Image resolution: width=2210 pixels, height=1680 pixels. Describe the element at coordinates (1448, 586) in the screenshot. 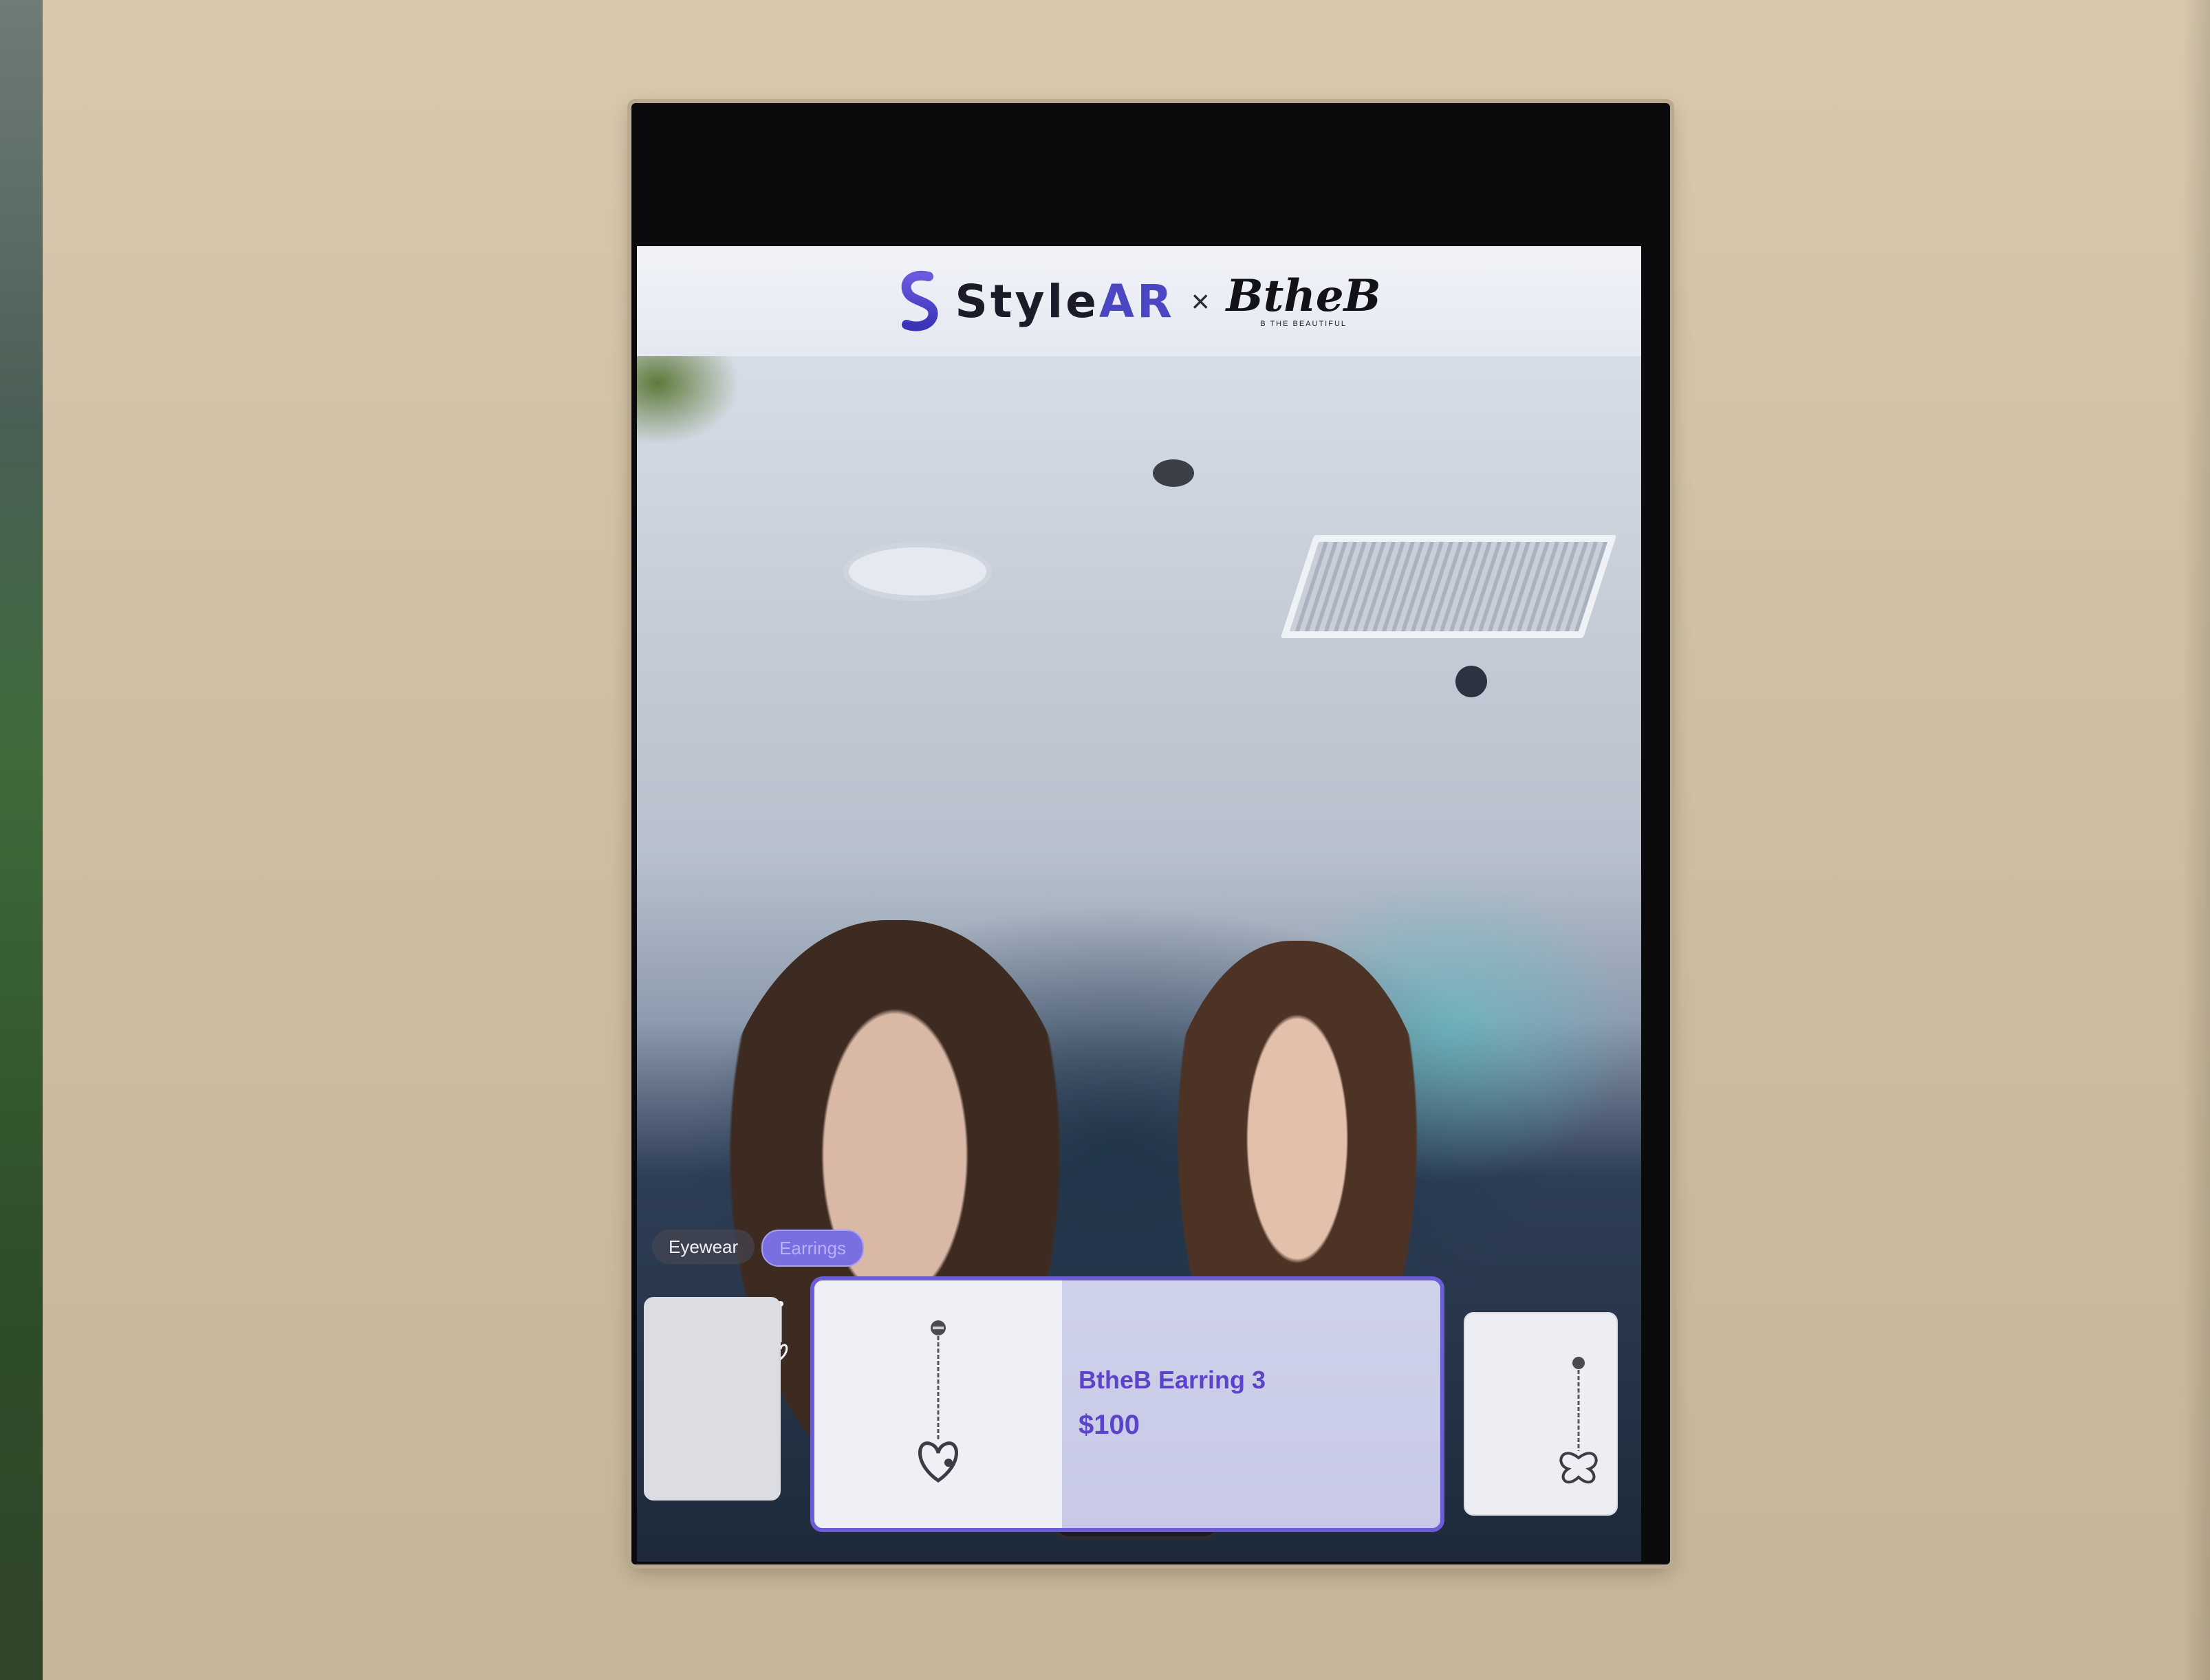

I see `ceiling-vent` at that location.